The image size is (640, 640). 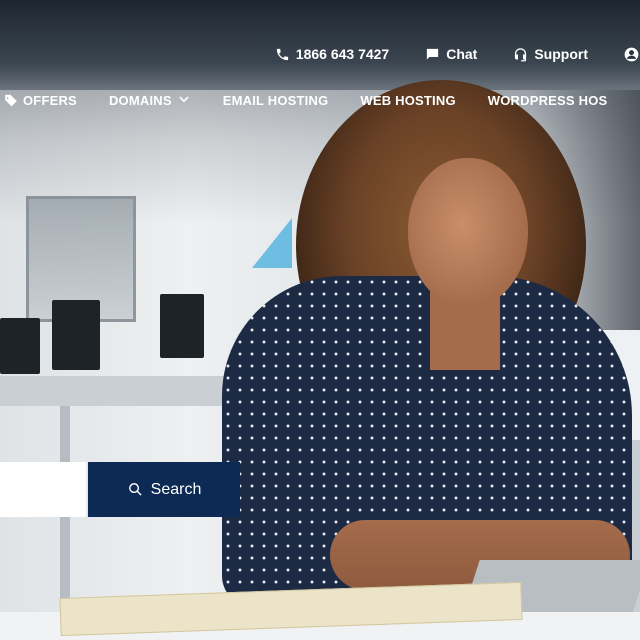 I want to click on nav-item-offers: OFFERS, so click(x=40, y=100).